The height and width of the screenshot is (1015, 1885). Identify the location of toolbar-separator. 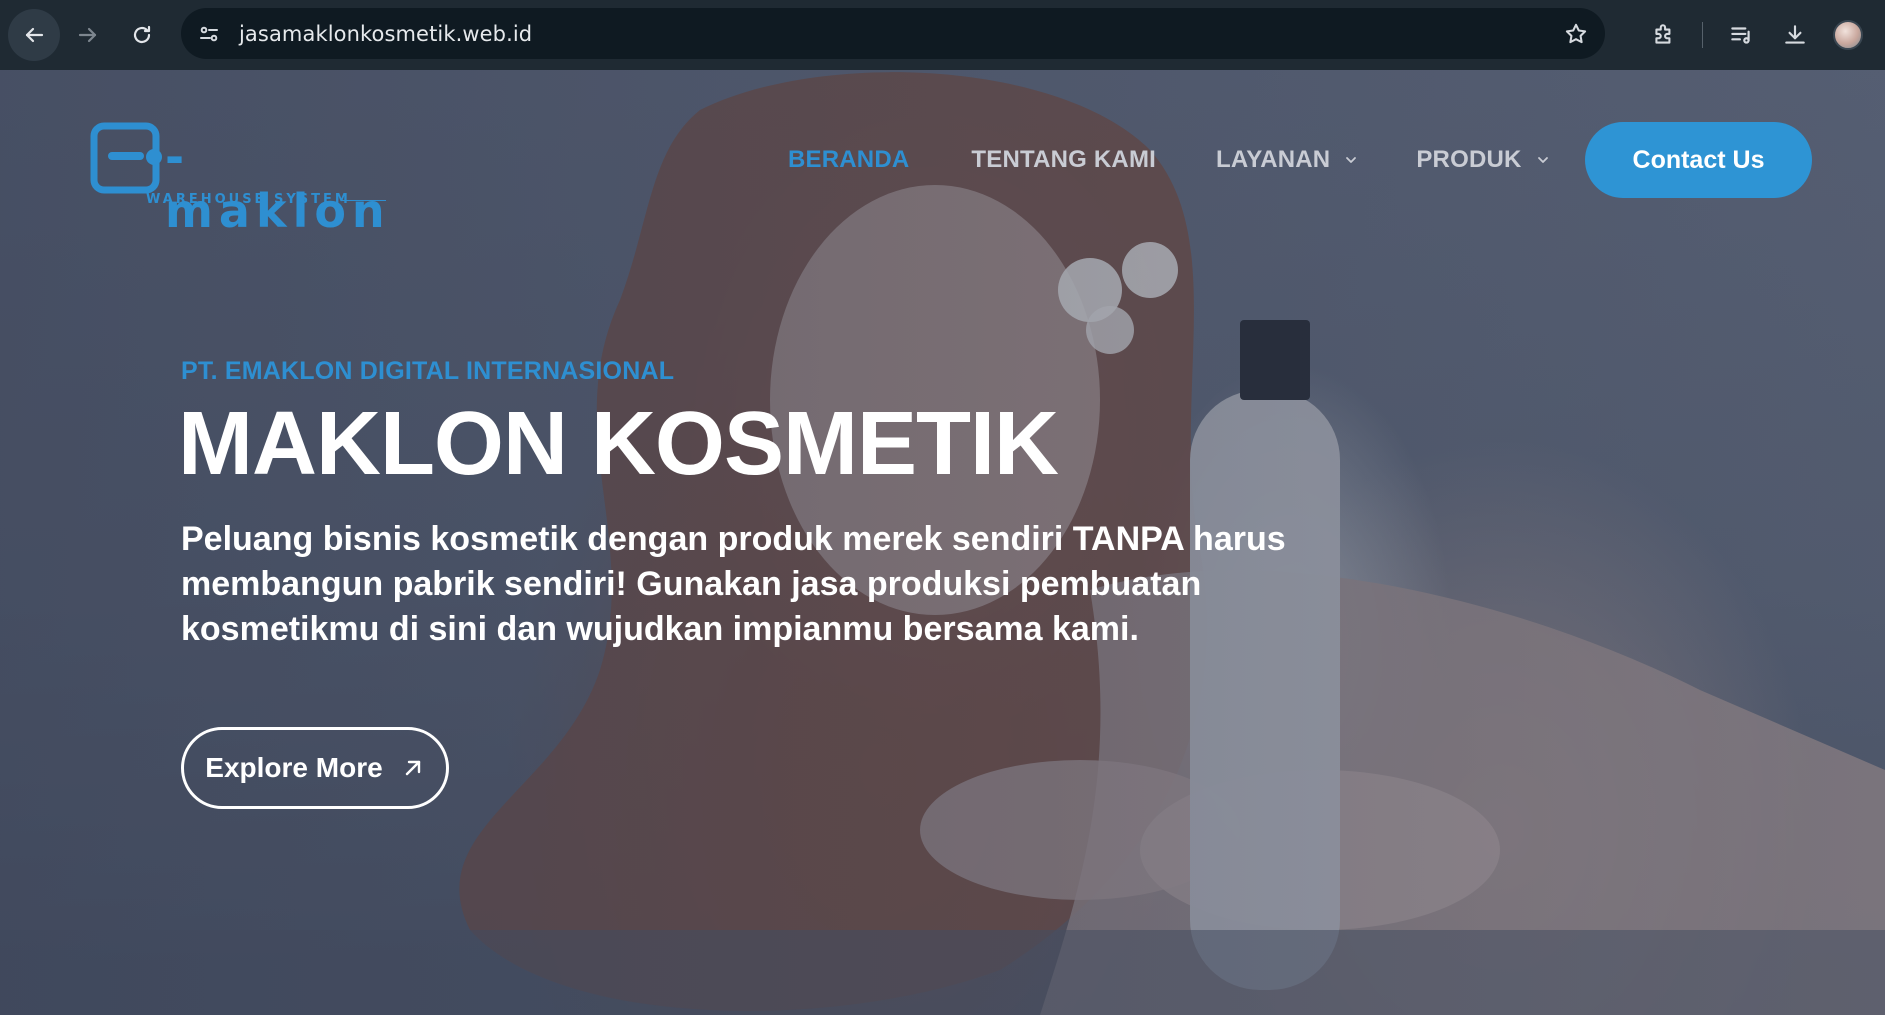
(1702, 35).